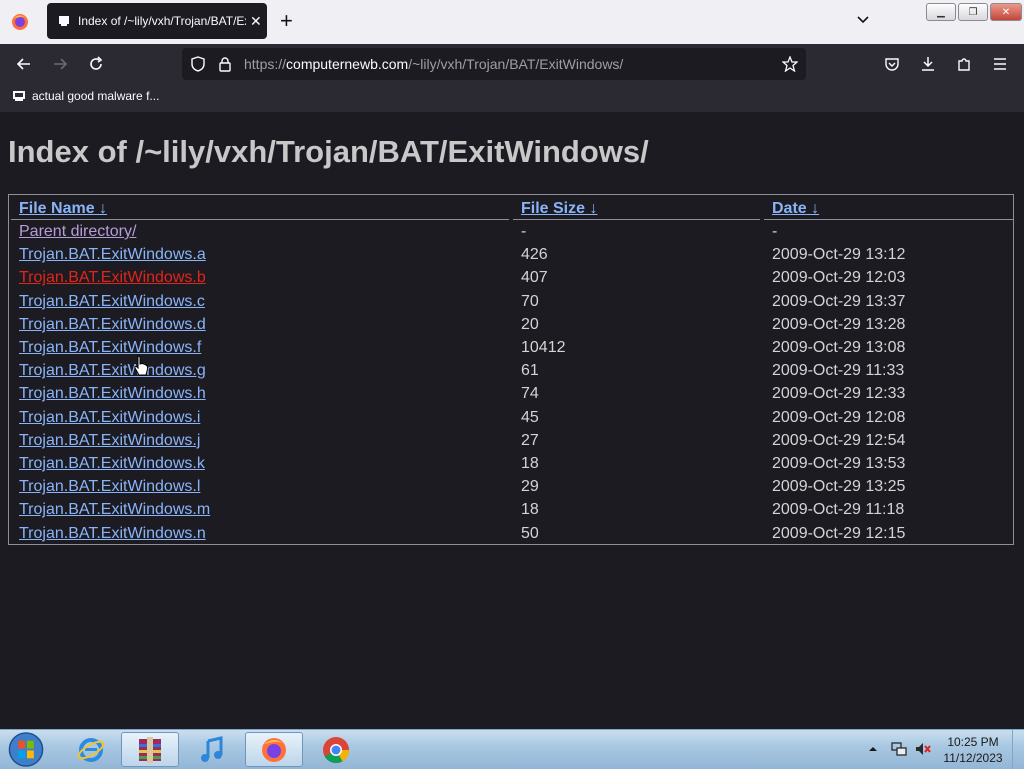  I want to click on firefox-menu-icon, so click(20, 22).